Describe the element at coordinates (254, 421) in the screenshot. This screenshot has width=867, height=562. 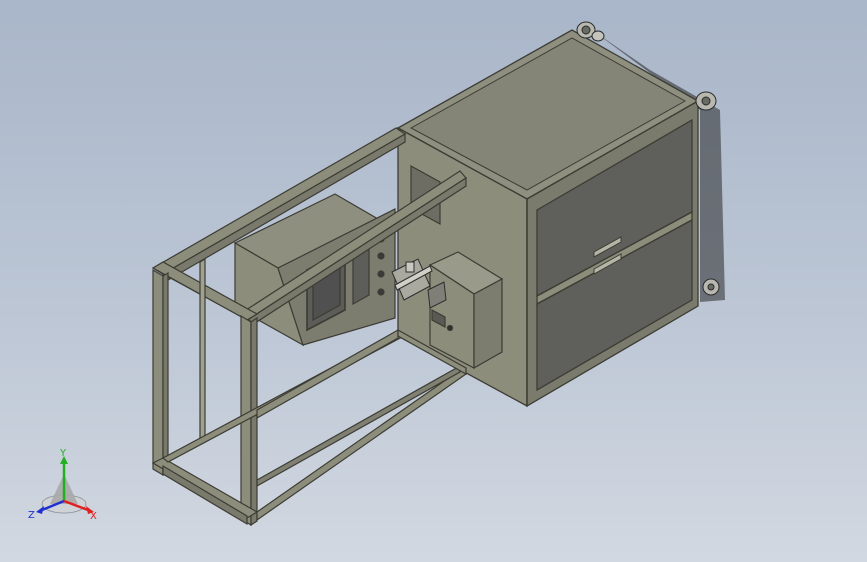
I see `frame-post-front-right-side` at that location.